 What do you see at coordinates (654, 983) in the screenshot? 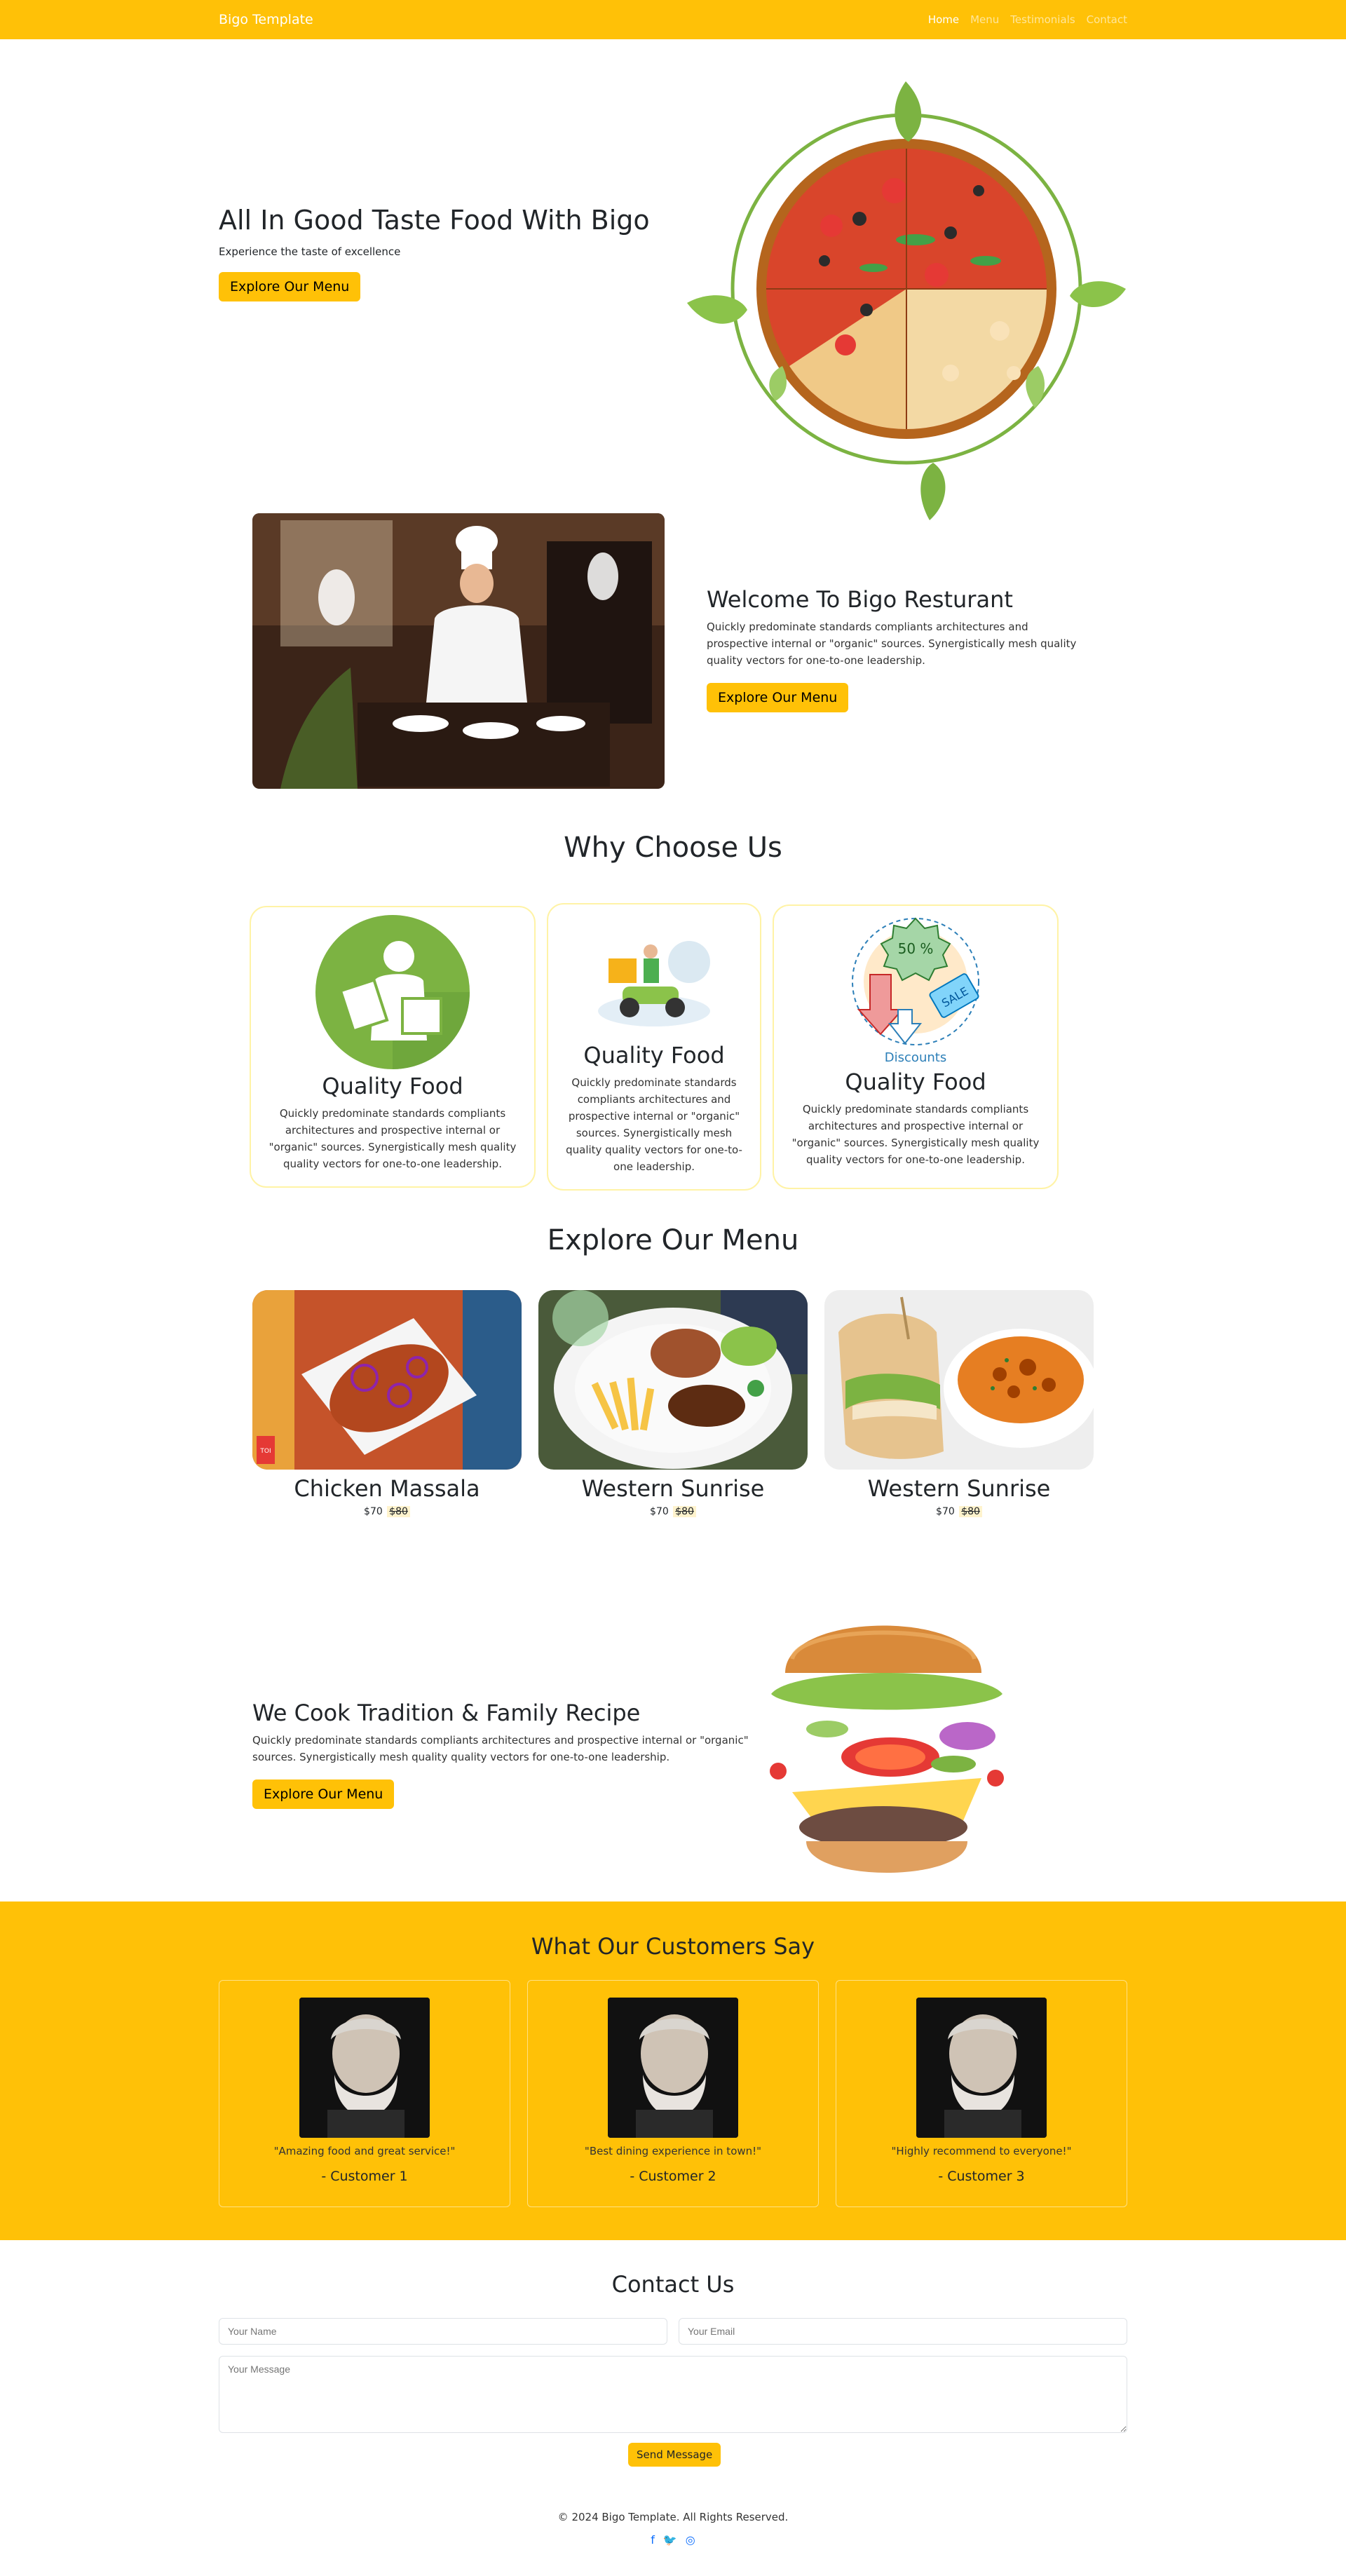
I see `scooter-delivery-icon` at bounding box center [654, 983].